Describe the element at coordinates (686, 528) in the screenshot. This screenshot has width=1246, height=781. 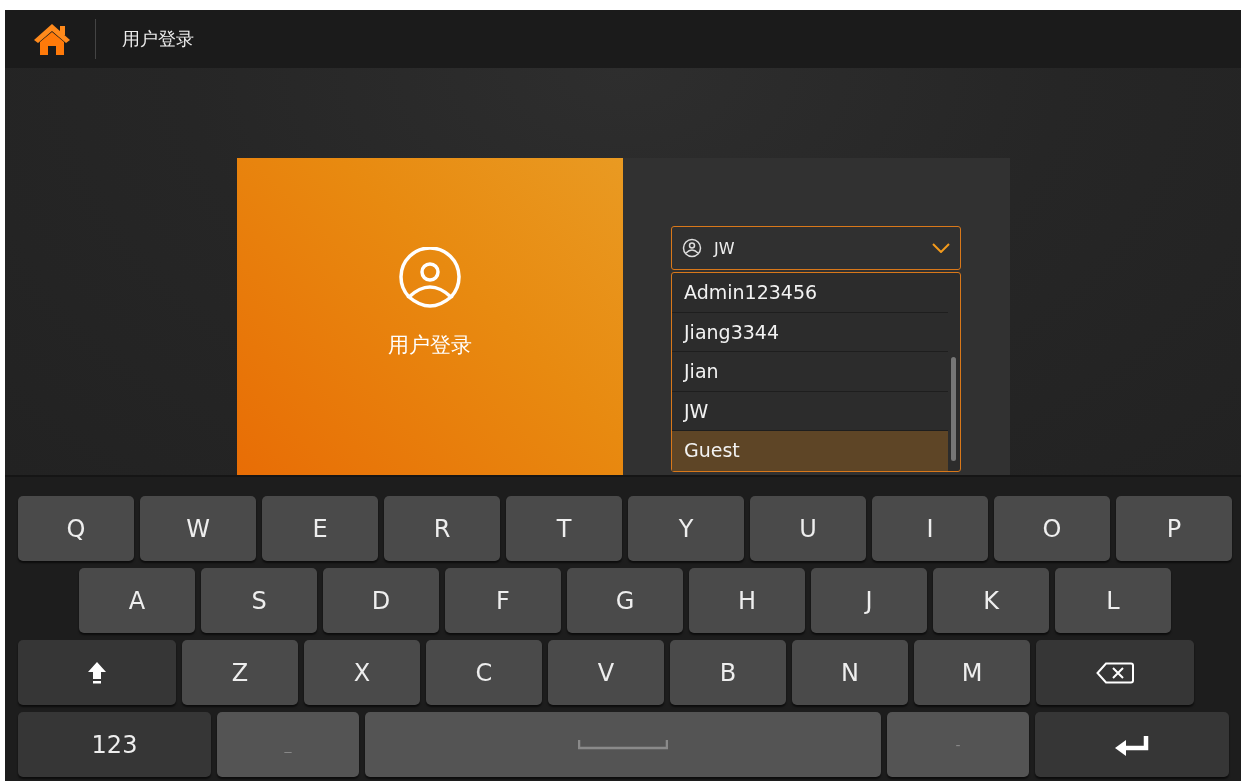
I see `keyboard-key: Y` at that location.